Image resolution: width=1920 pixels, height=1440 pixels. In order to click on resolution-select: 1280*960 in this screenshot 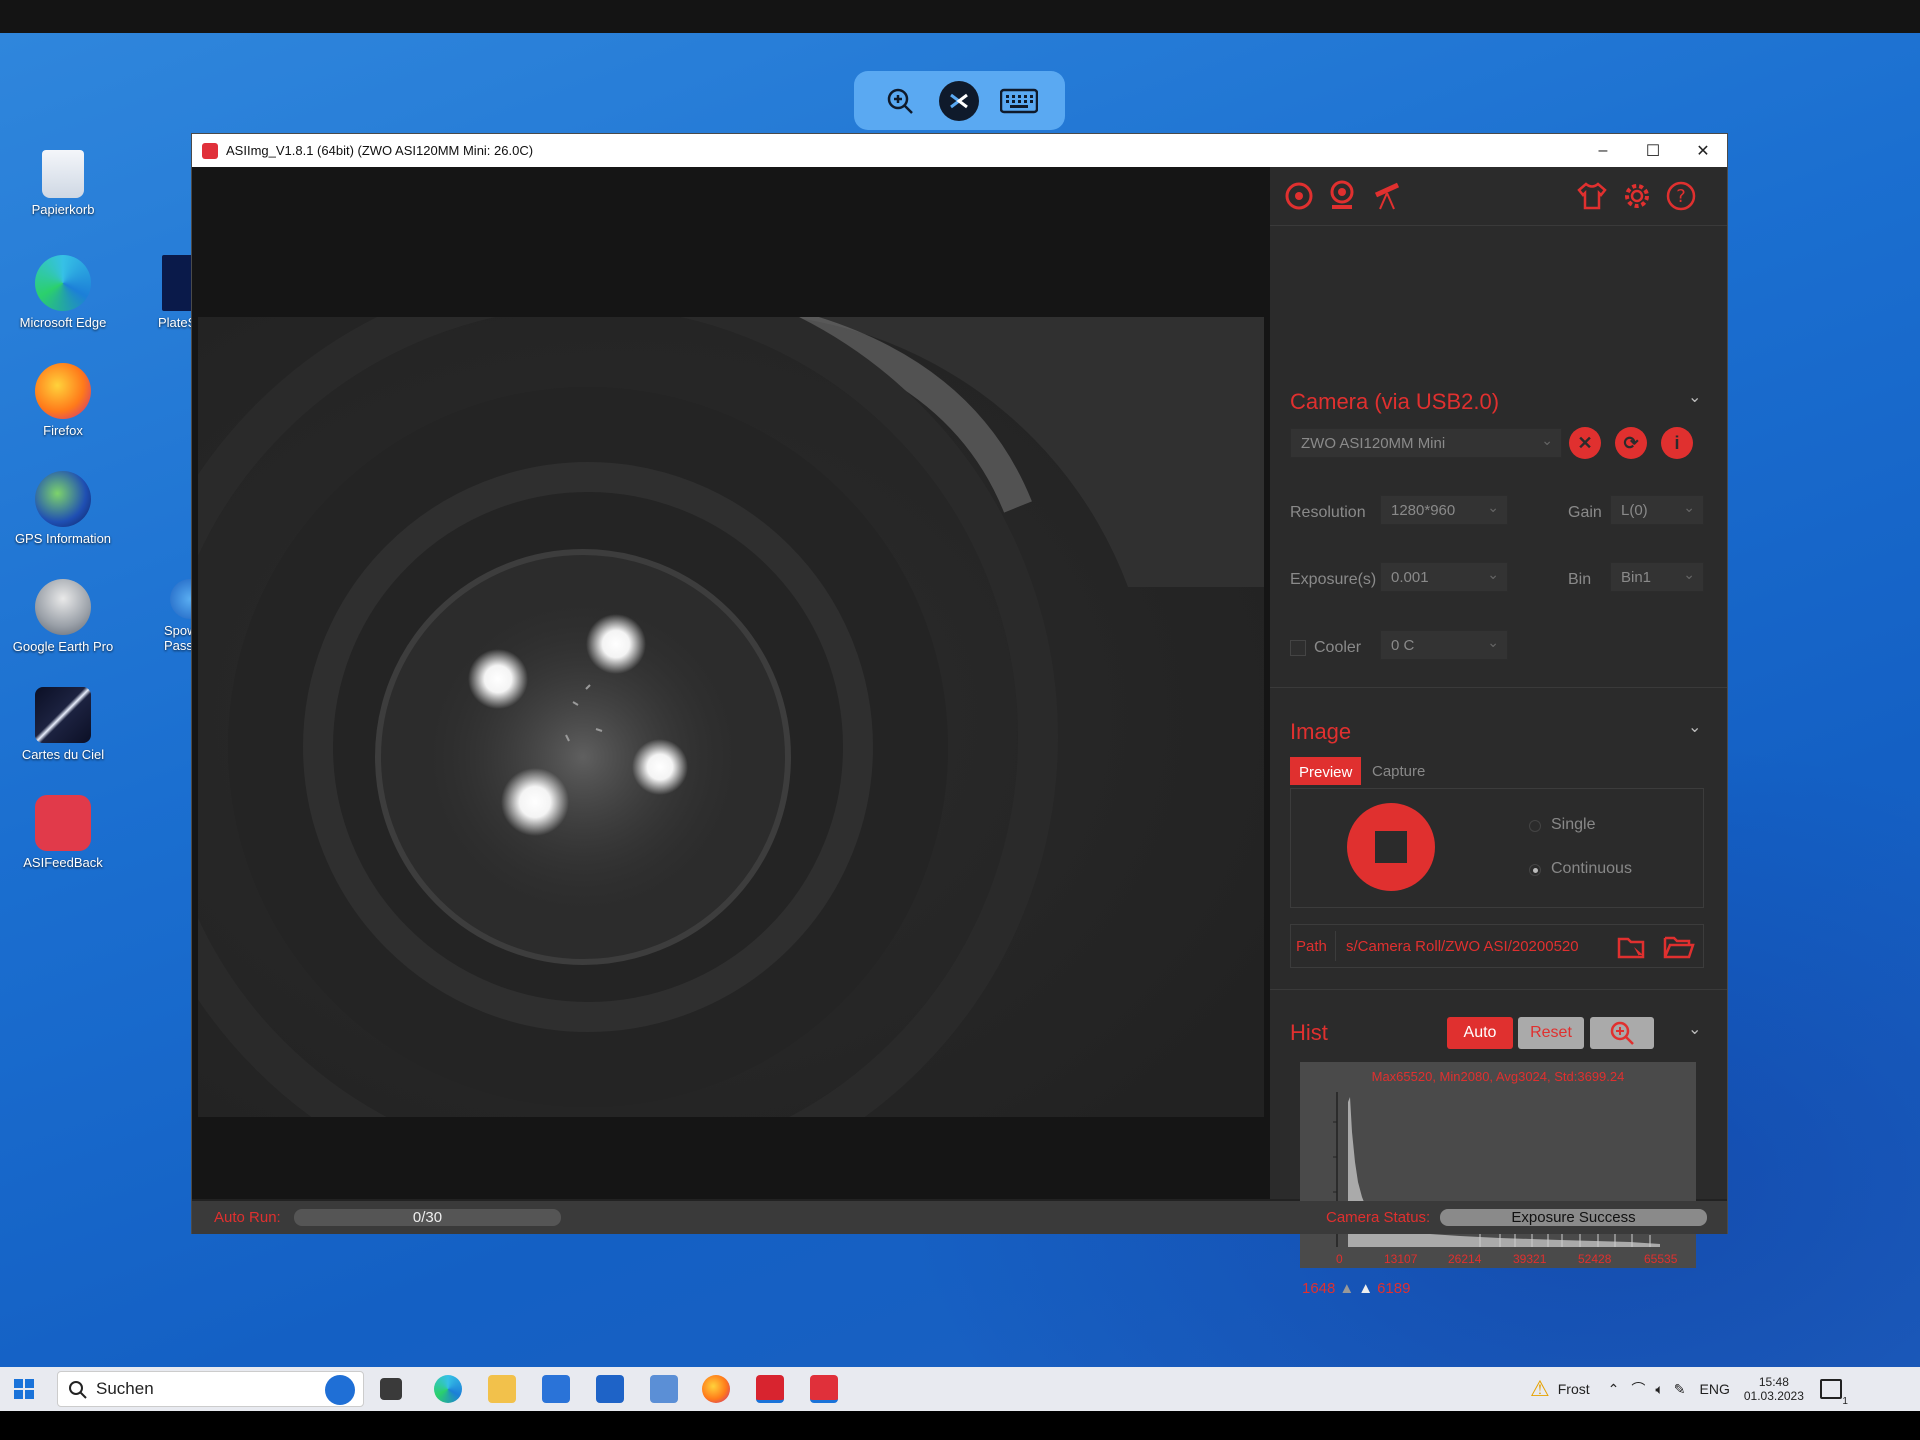, I will do `click(1444, 510)`.